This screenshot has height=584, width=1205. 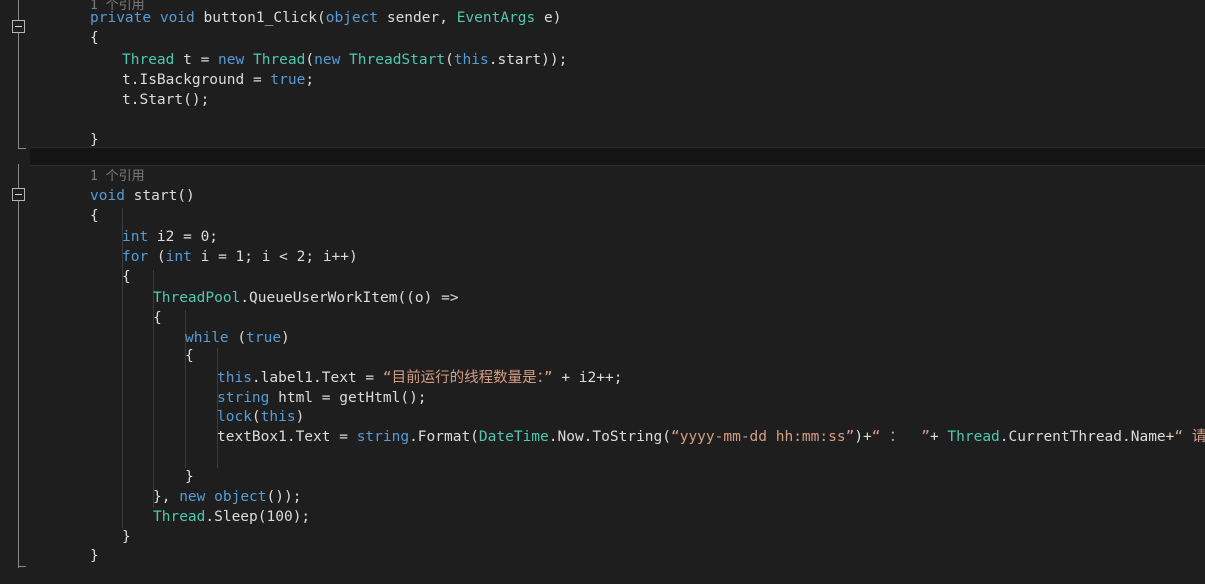 What do you see at coordinates (197, 298) in the screenshot?
I see `code-token: ThreadPool` at bounding box center [197, 298].